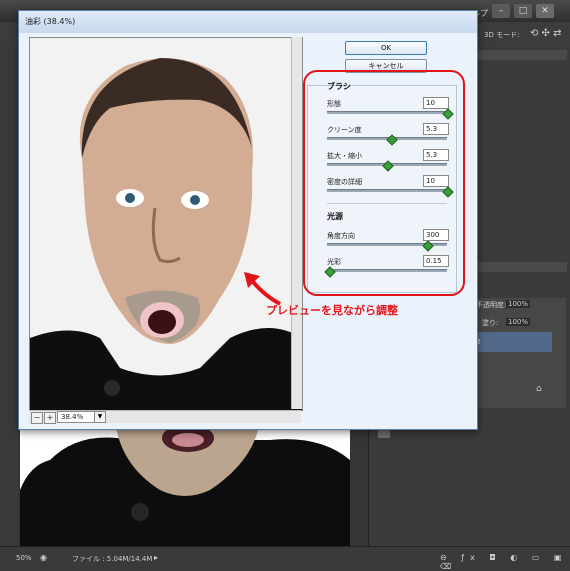 The height and width of the screenshot is (571, 570). Describe the element at coordinates (384, 183) in the screenshot. I see `highlight-box` at that location.